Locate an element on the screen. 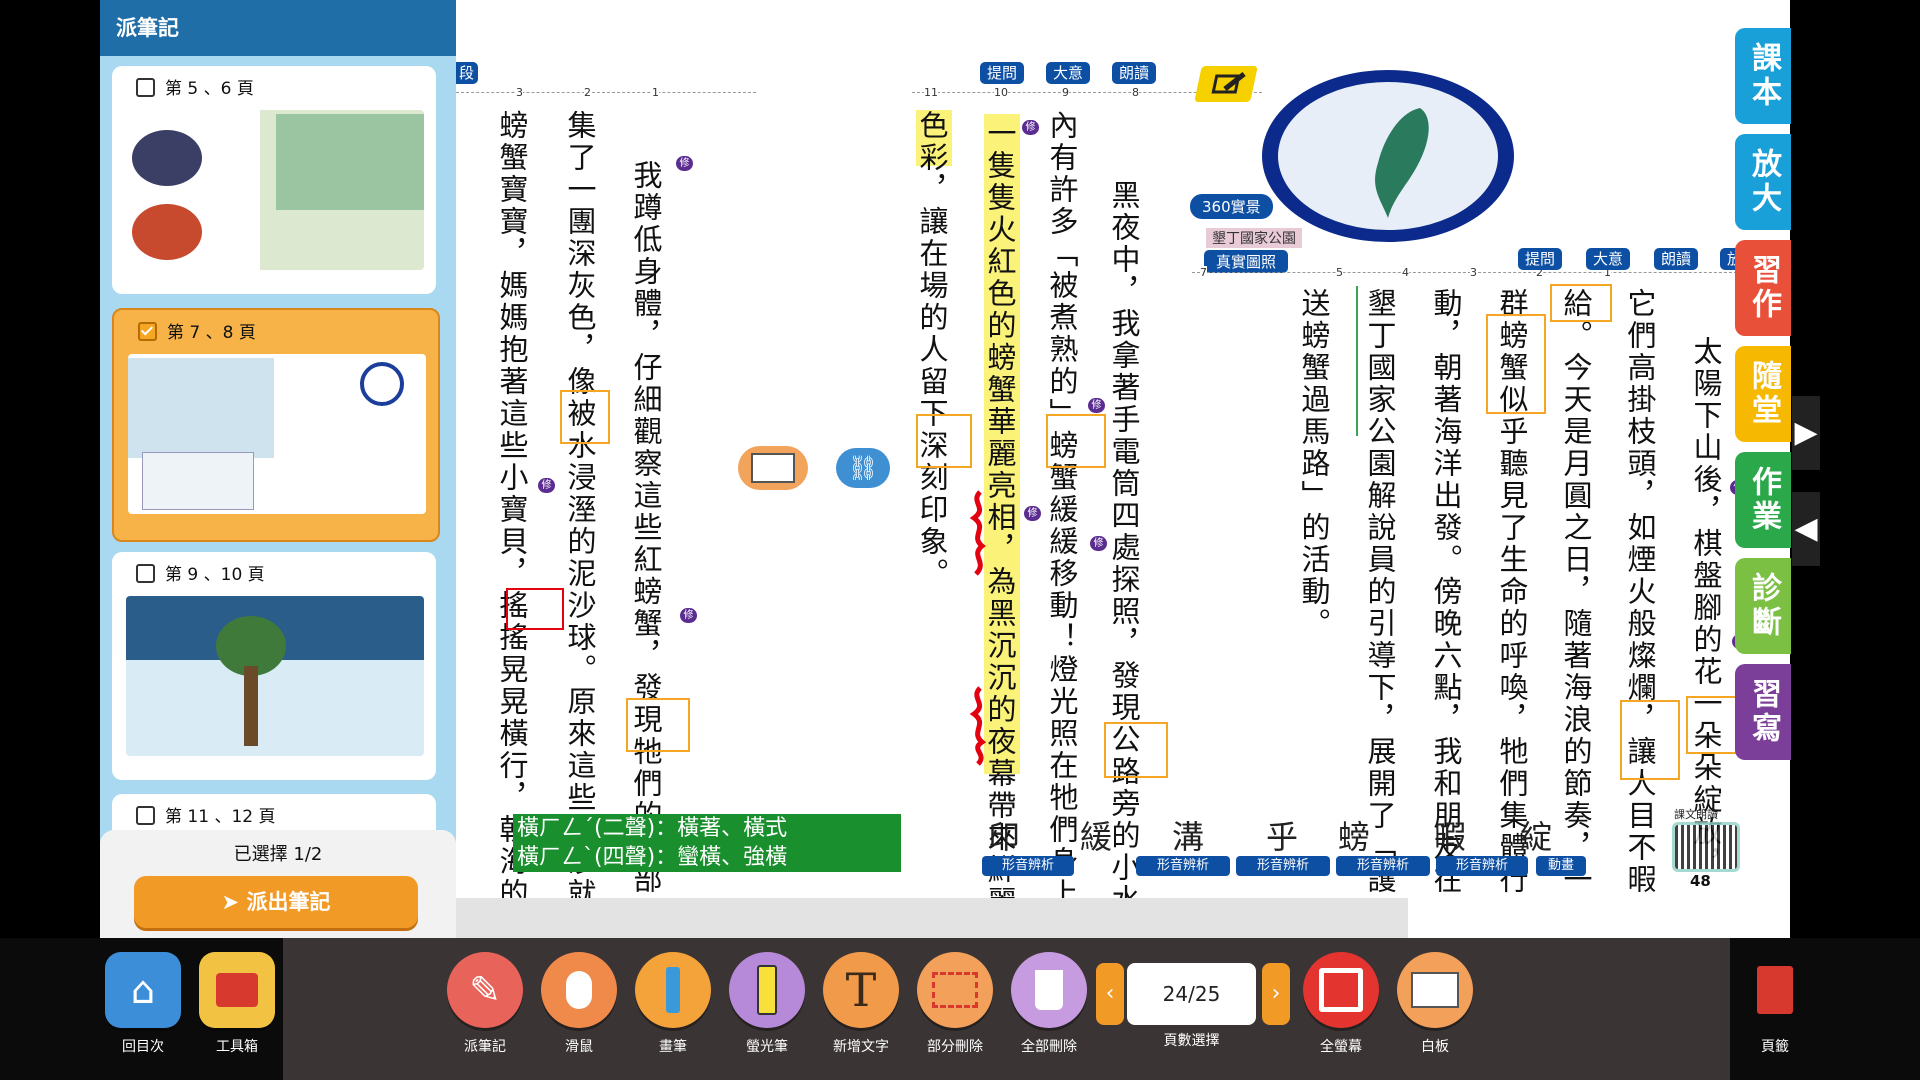  glyph-word: 緩 is located at coordinates (1096, 835).